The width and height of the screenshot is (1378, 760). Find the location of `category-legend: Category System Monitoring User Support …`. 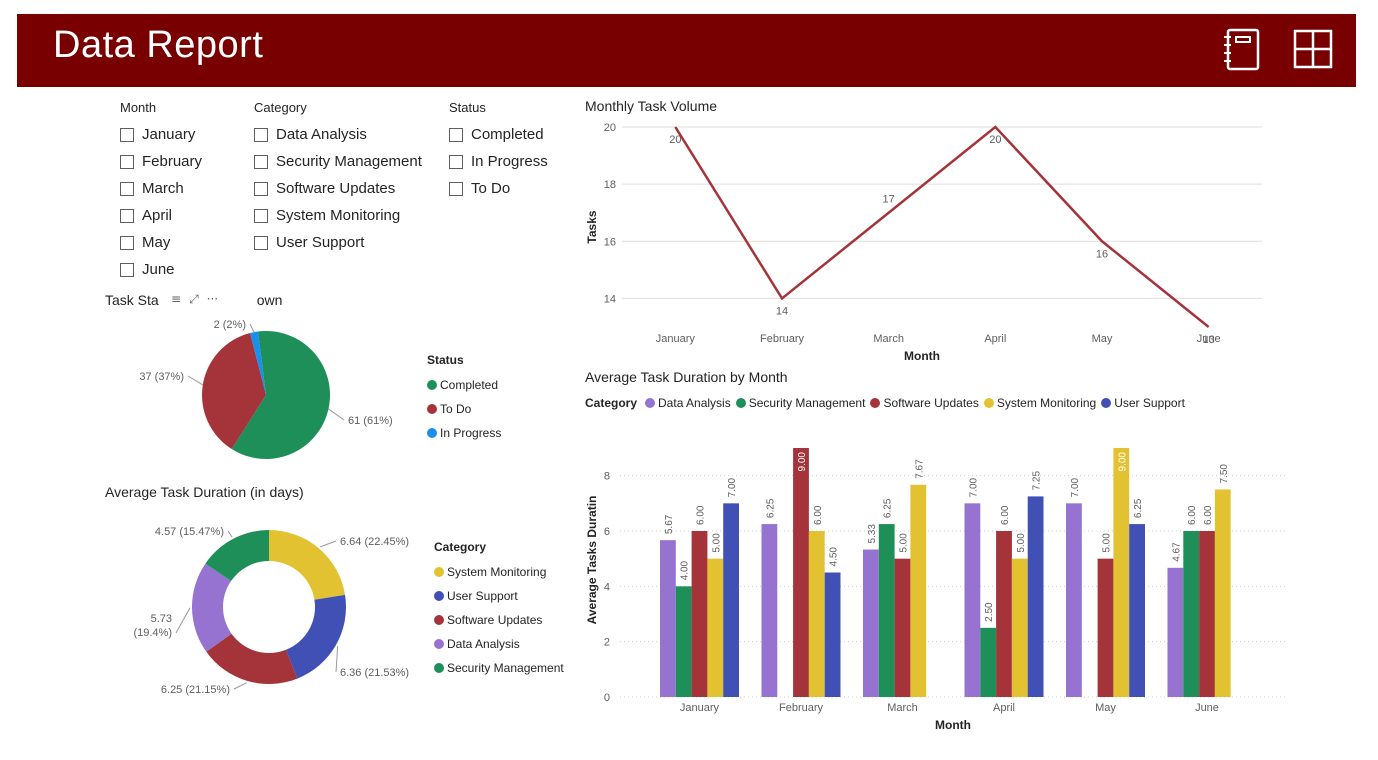

category-legend: Category System Monitoring User Support … is located at coordinates (499, 610).